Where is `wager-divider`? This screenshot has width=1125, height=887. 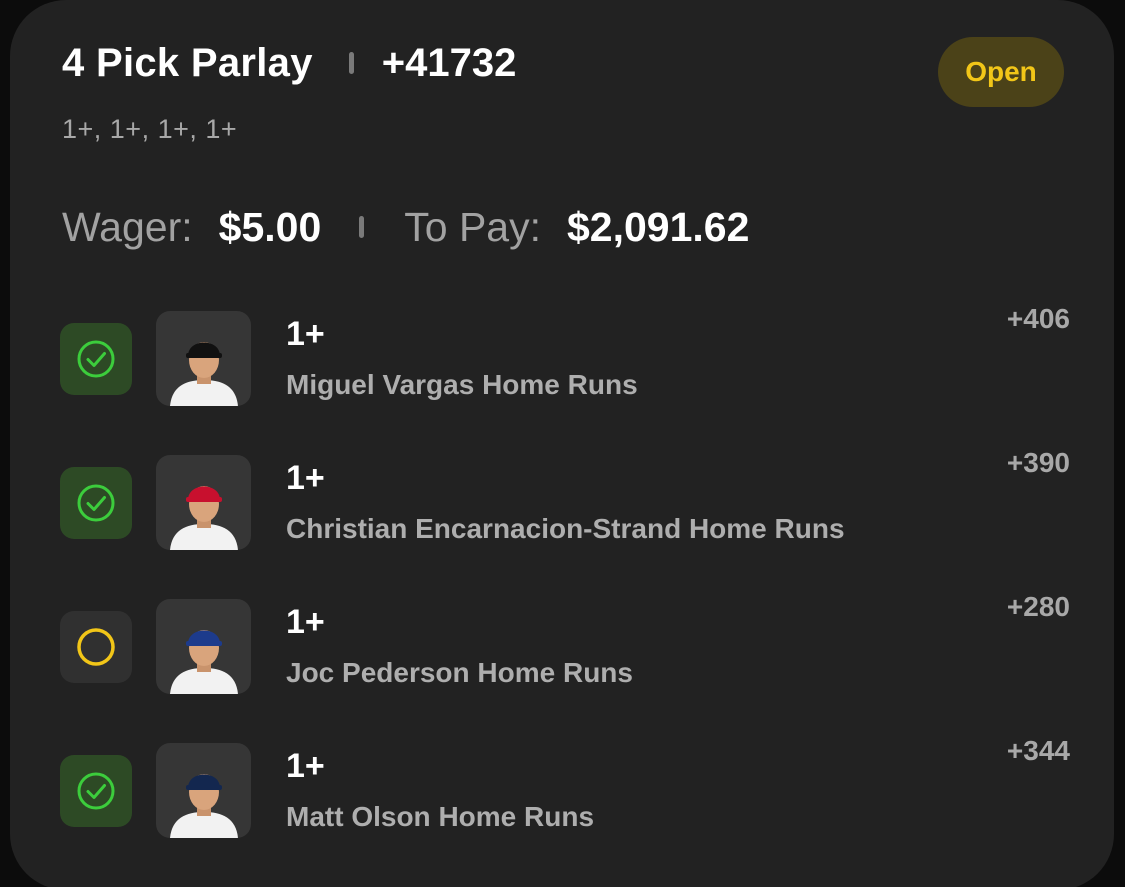 wager-divider is located at coordinates (362, 227).